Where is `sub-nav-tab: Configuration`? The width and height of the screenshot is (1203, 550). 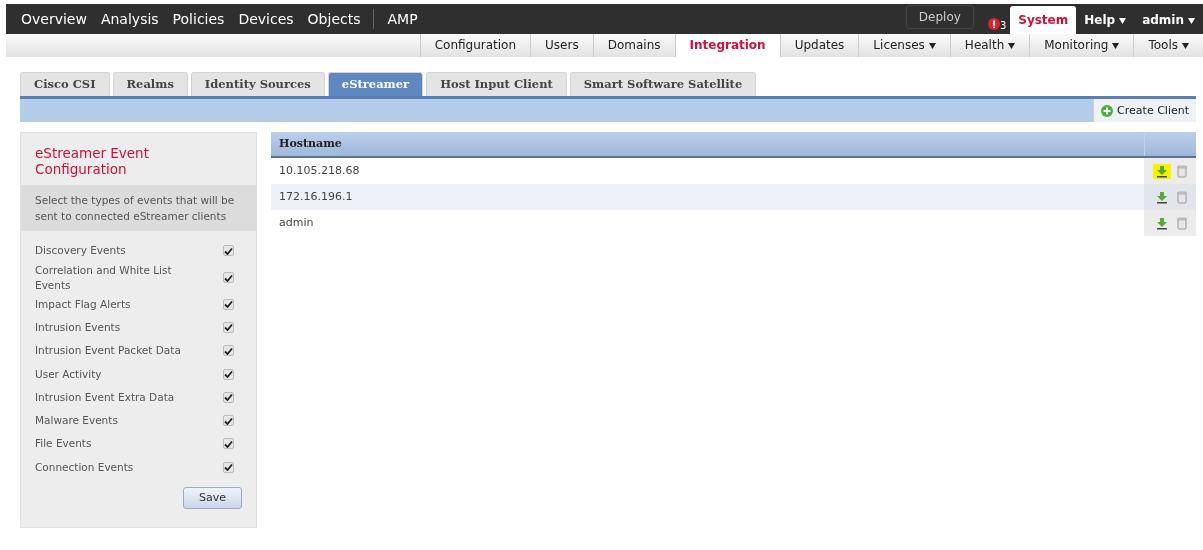 sub-nav-tab: Configuration is located at coordinates (475, 45).